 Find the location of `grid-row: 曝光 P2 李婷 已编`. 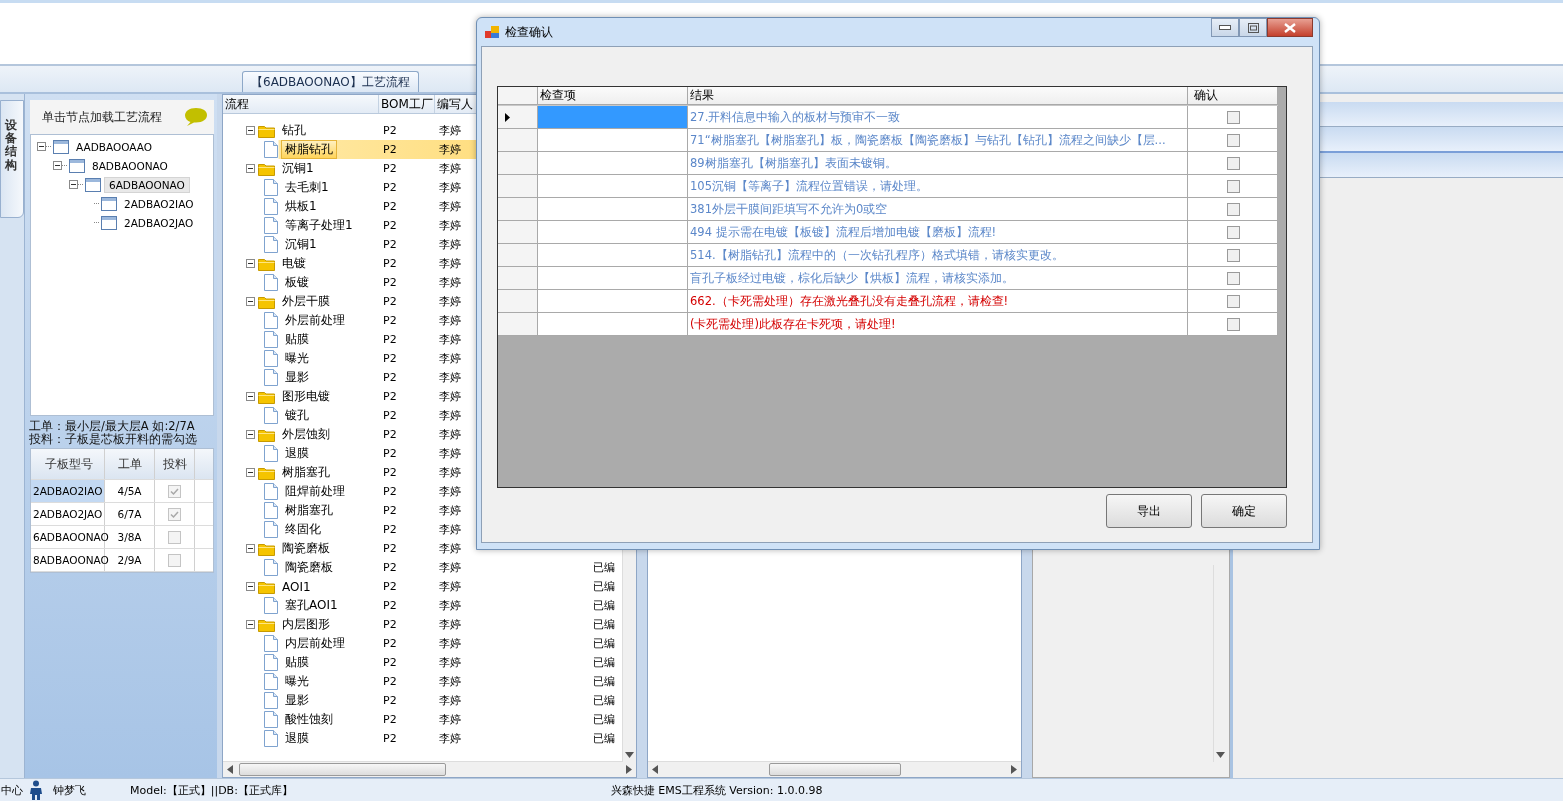

grid-row: 曝光 P2 李婷 已编 is located at coordinates (423, 681).